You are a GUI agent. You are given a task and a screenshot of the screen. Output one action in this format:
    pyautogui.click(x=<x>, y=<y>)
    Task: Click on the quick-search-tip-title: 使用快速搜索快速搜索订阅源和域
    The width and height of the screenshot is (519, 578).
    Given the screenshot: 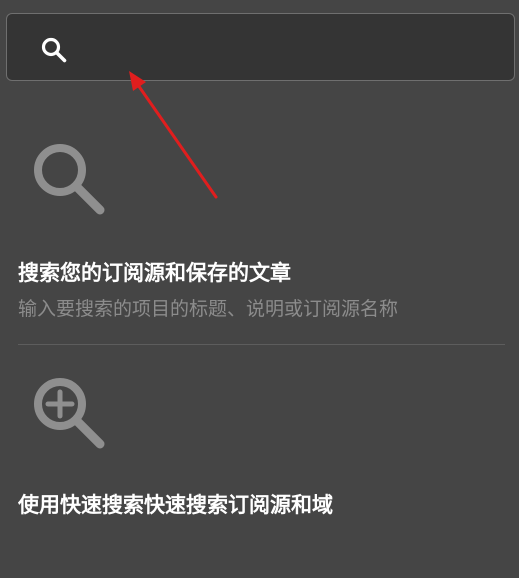 What is the action you would take?
    pyautogui.click(x=175, y=505)
    